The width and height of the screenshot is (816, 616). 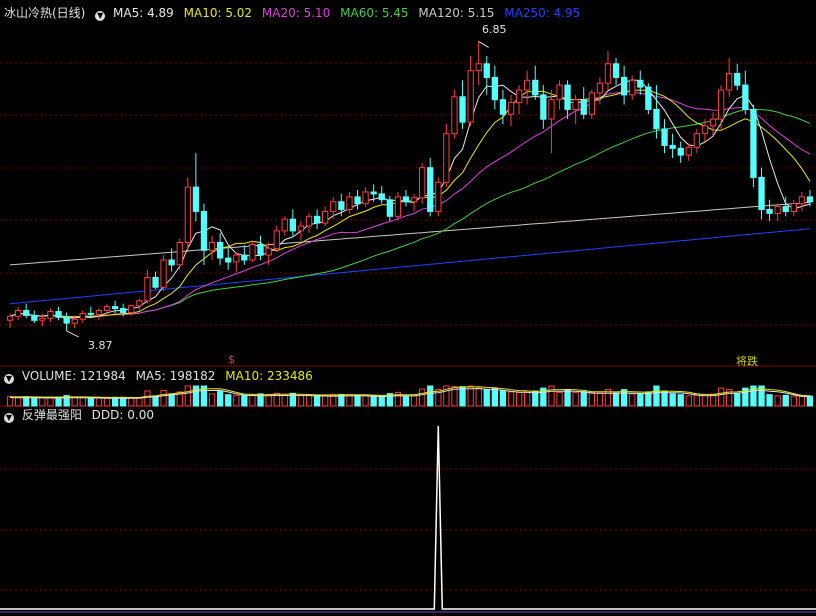 I want to click on ma120-label: MA120: 5.15, so click(x=456, y=13).